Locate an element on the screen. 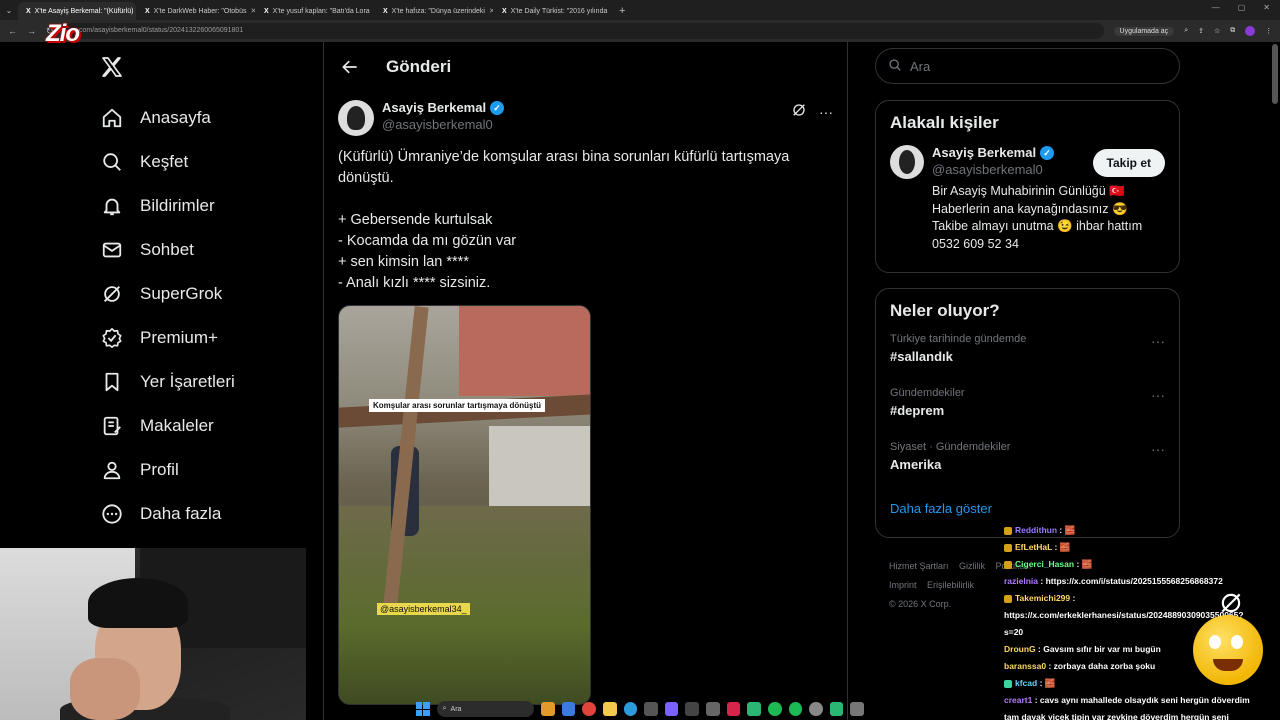  search-input: Ara is located at coordinates (1027, 66).